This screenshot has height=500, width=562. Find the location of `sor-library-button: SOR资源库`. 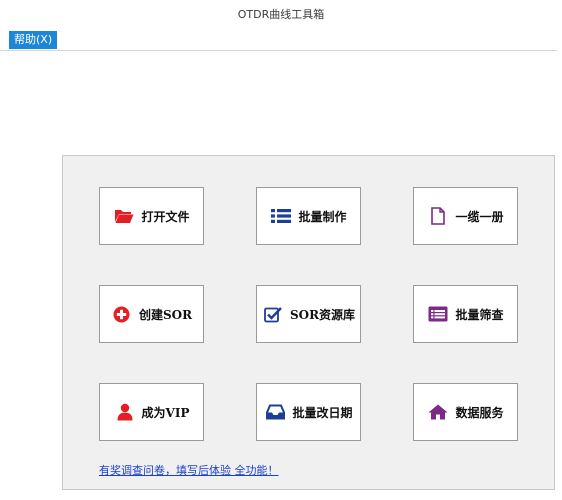

sor-library-button: SOR资源库 is located at coordinates (308, 314).